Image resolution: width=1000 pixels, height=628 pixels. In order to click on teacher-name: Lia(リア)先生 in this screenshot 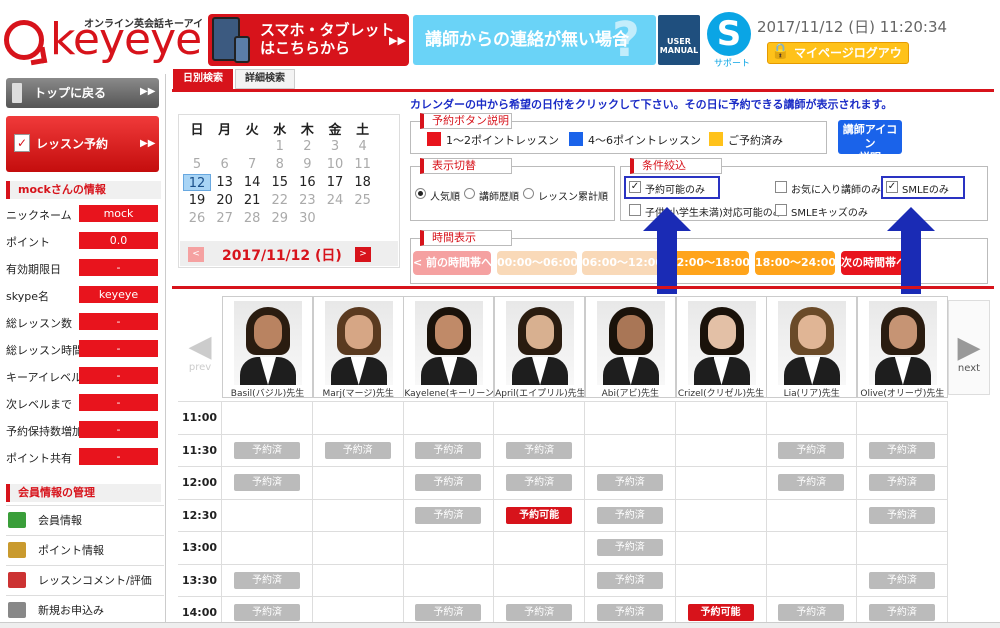, I will do `click(811, 392)`.